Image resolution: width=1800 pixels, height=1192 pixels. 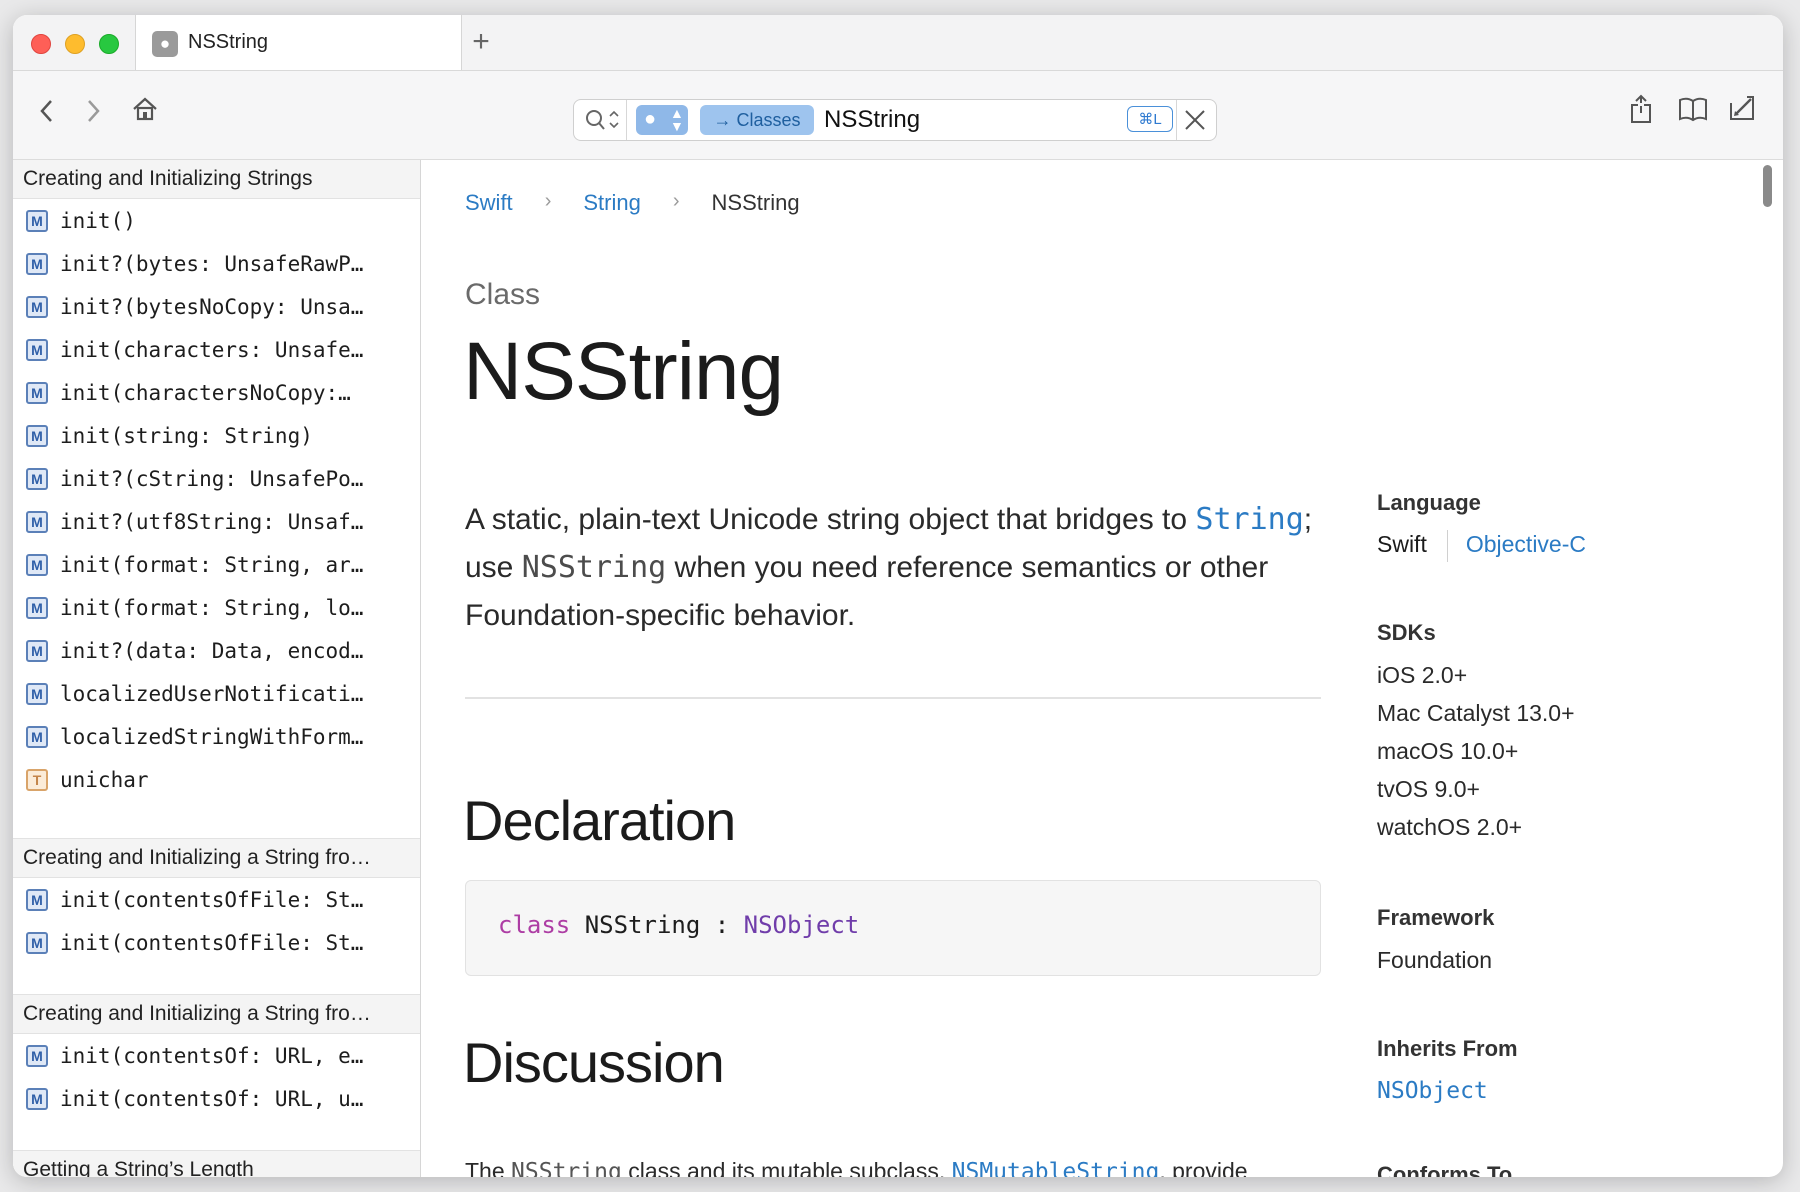 What do you see at coordinates (41, 44) in the screenshot?
I see `close-window-button` at bounding box center [41, 44].